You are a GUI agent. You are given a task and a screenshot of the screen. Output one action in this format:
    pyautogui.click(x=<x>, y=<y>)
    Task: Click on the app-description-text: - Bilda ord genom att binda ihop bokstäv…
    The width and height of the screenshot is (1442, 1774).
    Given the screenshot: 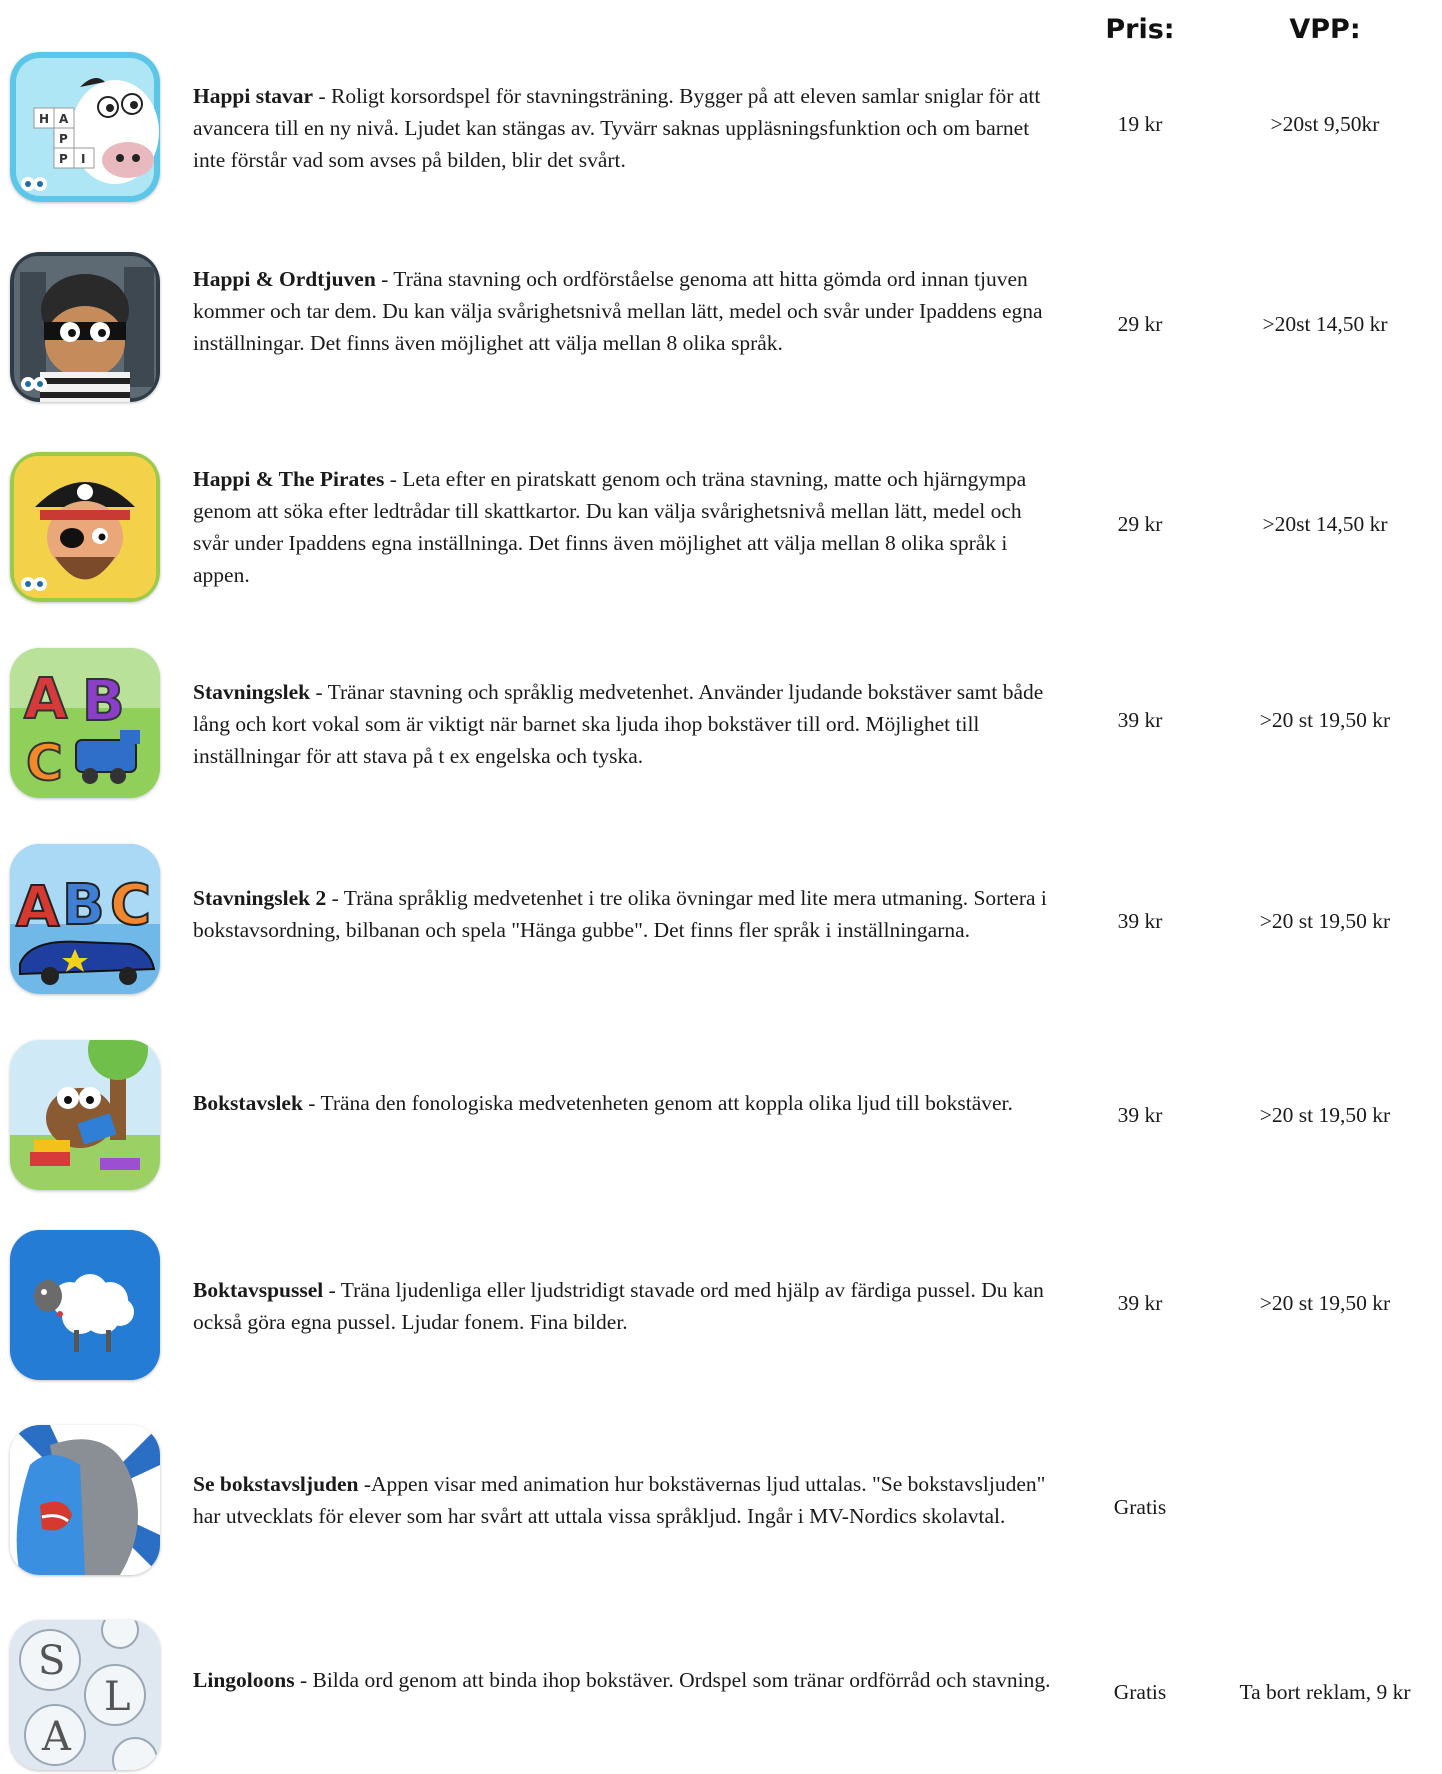 What is the action you would take?
    pyautogui.click(x=672, y=1680)
    